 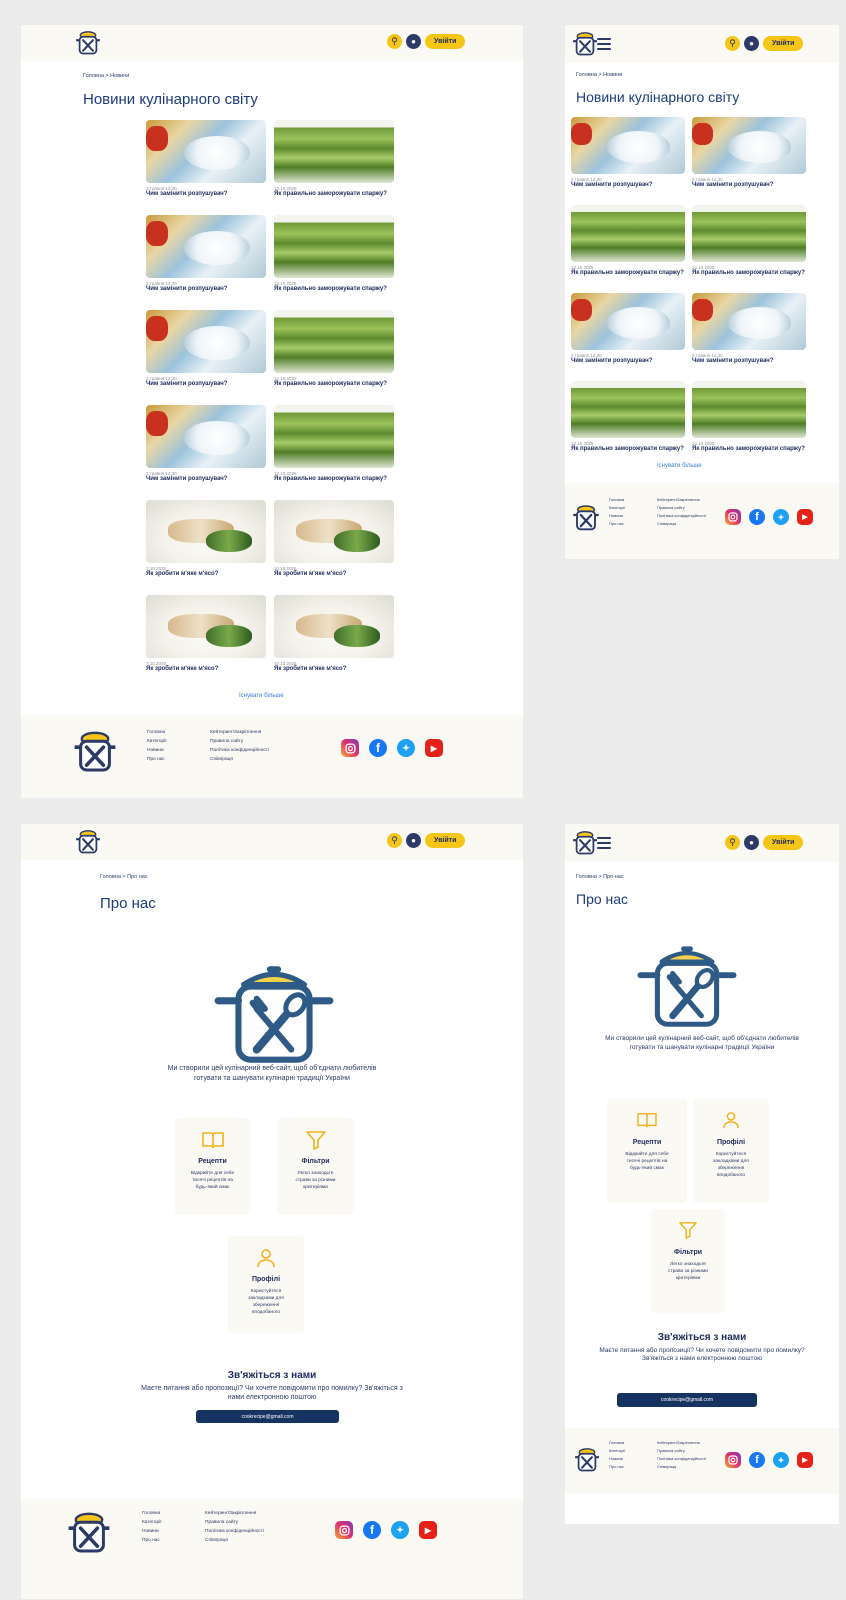 What do you see at coordinates (687, 1400) in the screenshot?
I see `email-button: cookrecipe@gmail.com` at bounding box center [687, 1400].